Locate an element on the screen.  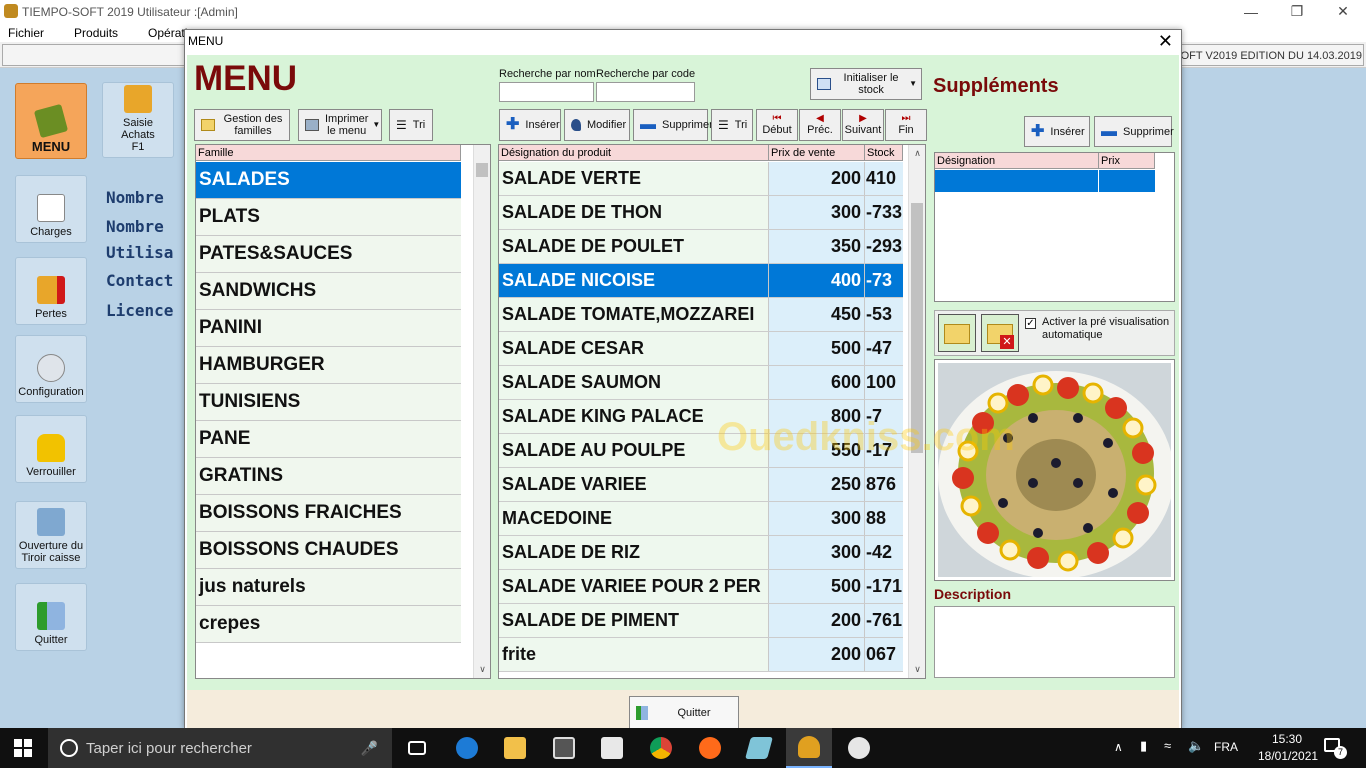
product-scrollbar: ∧ ∨ is located at coordinates (916, 411).